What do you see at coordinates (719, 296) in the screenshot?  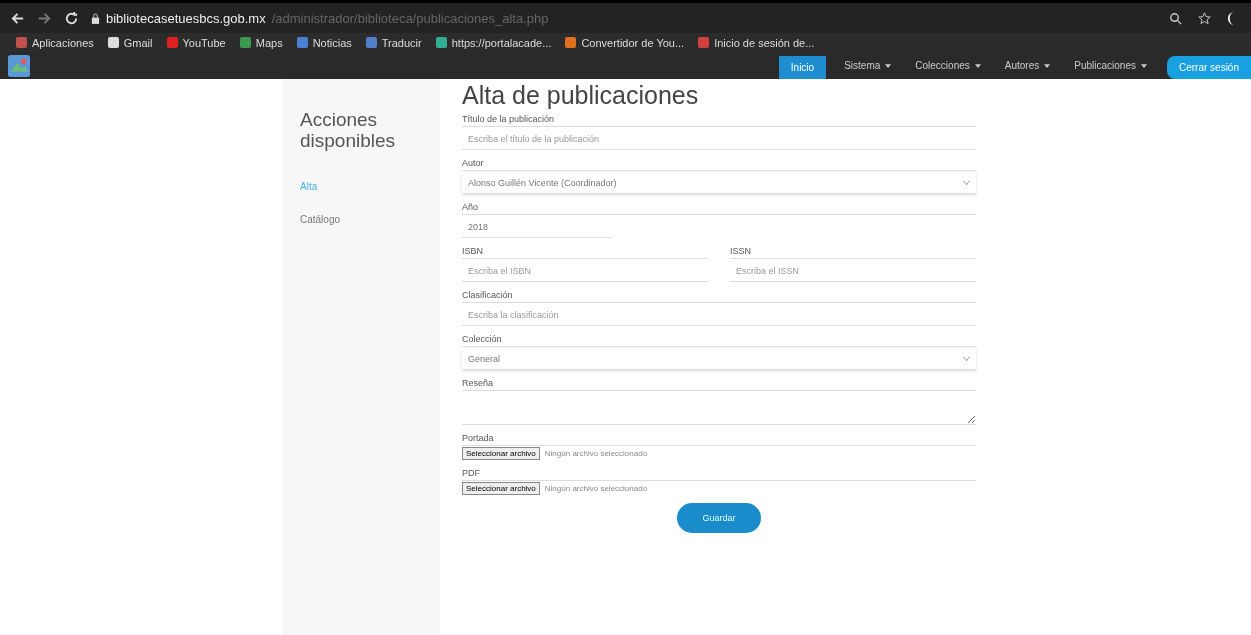 I see `field-label: Clasificación` at bounding box center [719, 296].